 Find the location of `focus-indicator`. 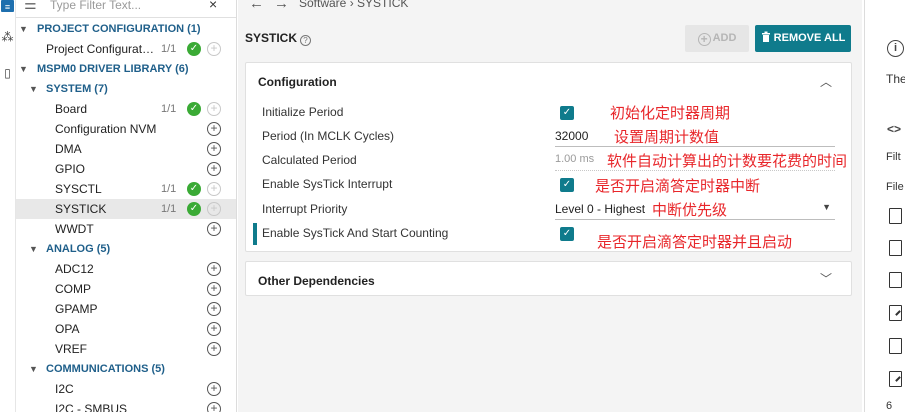

focus-indicator is located at coordinates (255, 234).